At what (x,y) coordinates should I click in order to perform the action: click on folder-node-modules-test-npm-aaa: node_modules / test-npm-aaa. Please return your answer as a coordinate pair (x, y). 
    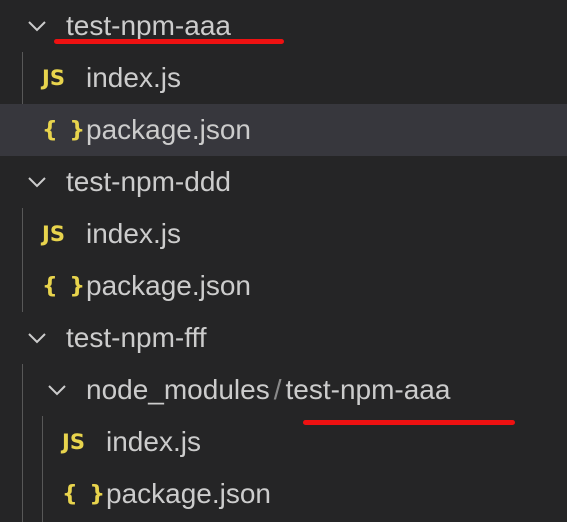
    Looking at the image, I should click on (283, 390).